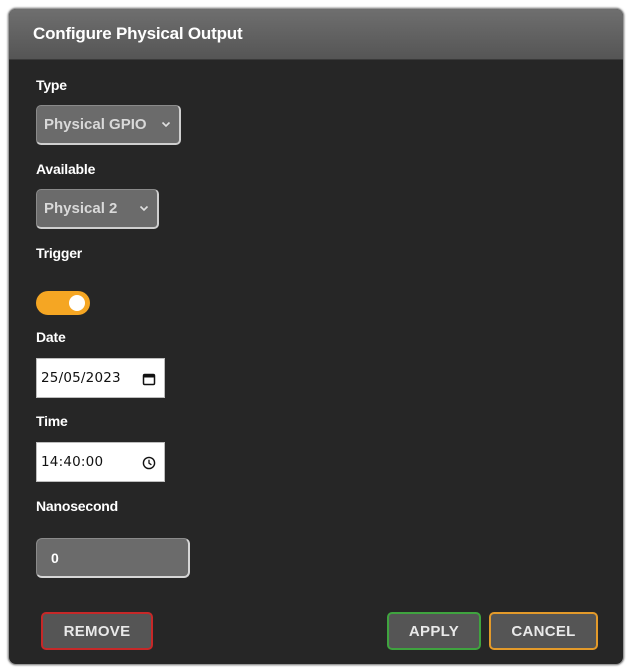 The image size is (627, 670). I want to click on available-select-value: Physical 2, so click(81, 208).